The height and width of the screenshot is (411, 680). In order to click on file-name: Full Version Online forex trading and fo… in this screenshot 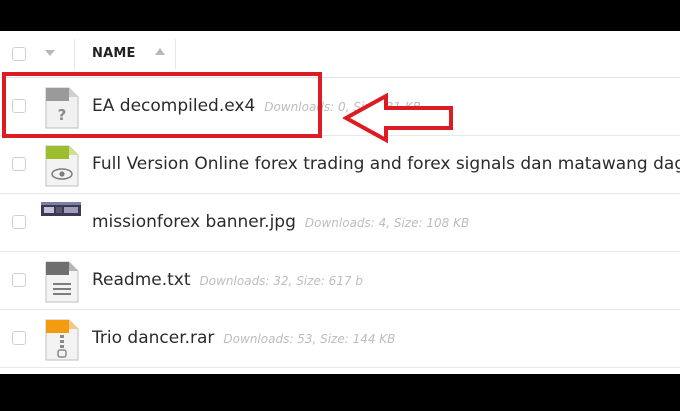, I will do `click(386, 164)`.